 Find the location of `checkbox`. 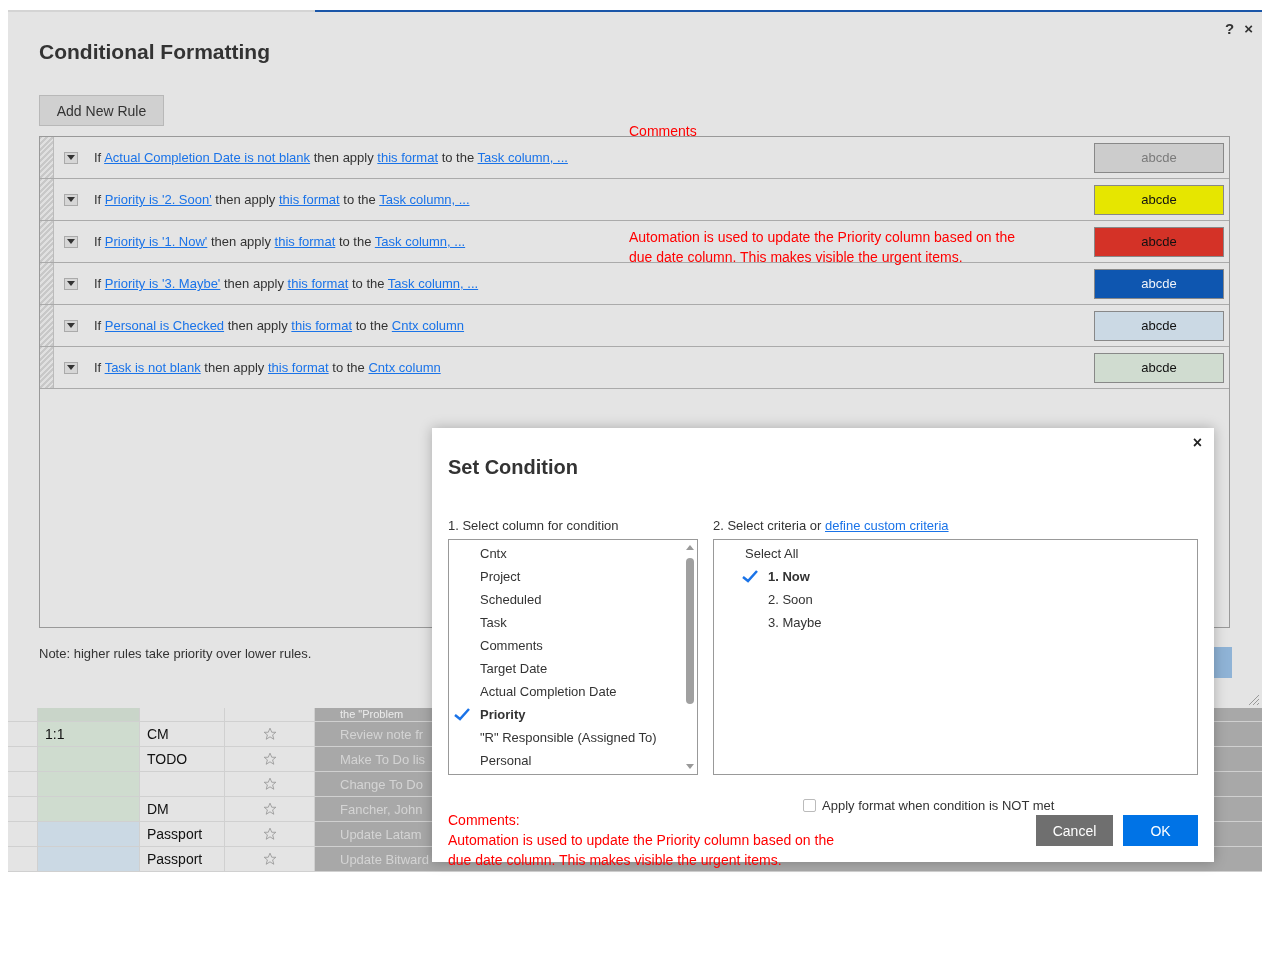

checkbox is located at coordinates (809, 805).